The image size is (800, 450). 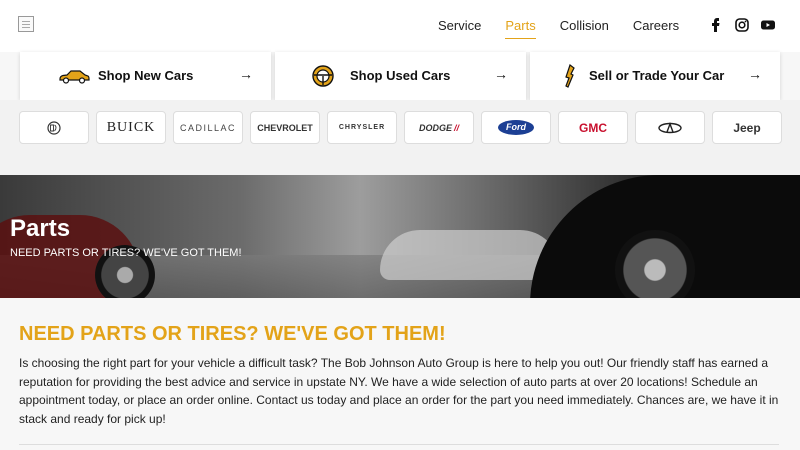 What do you see at coordinates (362, 127) in the screenshot?
I see `brand-chrysler: CHRYSLER` at bounding box center [362, 127].